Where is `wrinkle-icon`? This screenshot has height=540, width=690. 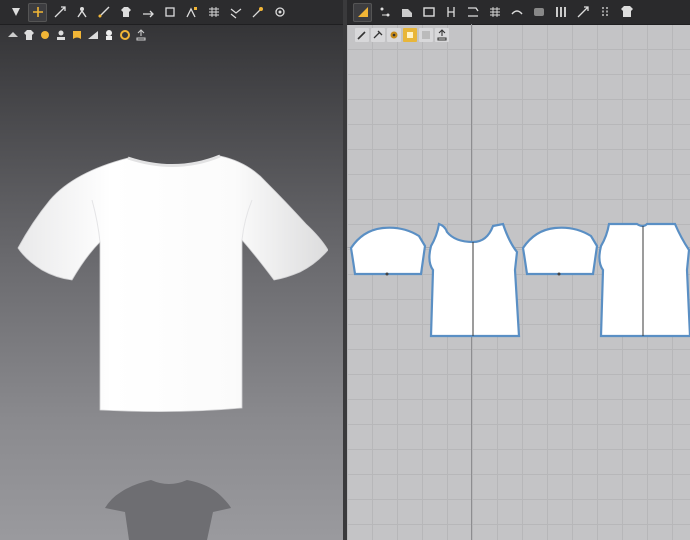
wrinkle-icon is located at coordinates (235, 12).